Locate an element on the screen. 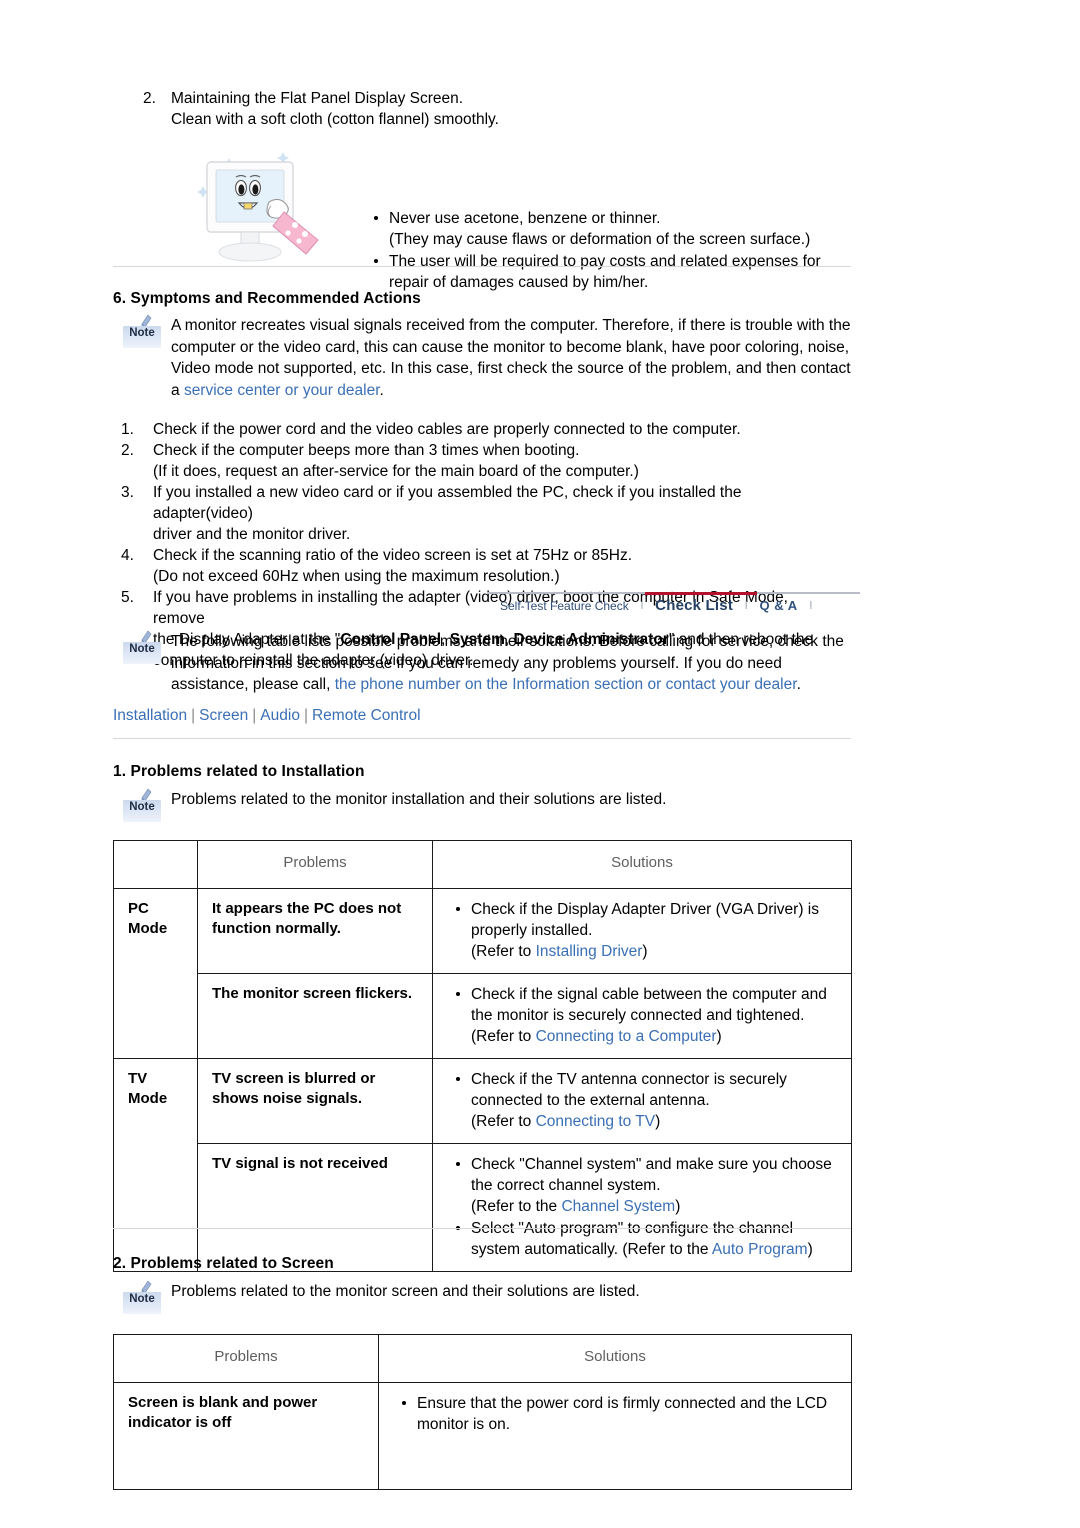 Image resolution: width=1080 pixels, height=1528 pixels. problem-line1: TV screen is blurred or is located at coordinates (294, 1078).